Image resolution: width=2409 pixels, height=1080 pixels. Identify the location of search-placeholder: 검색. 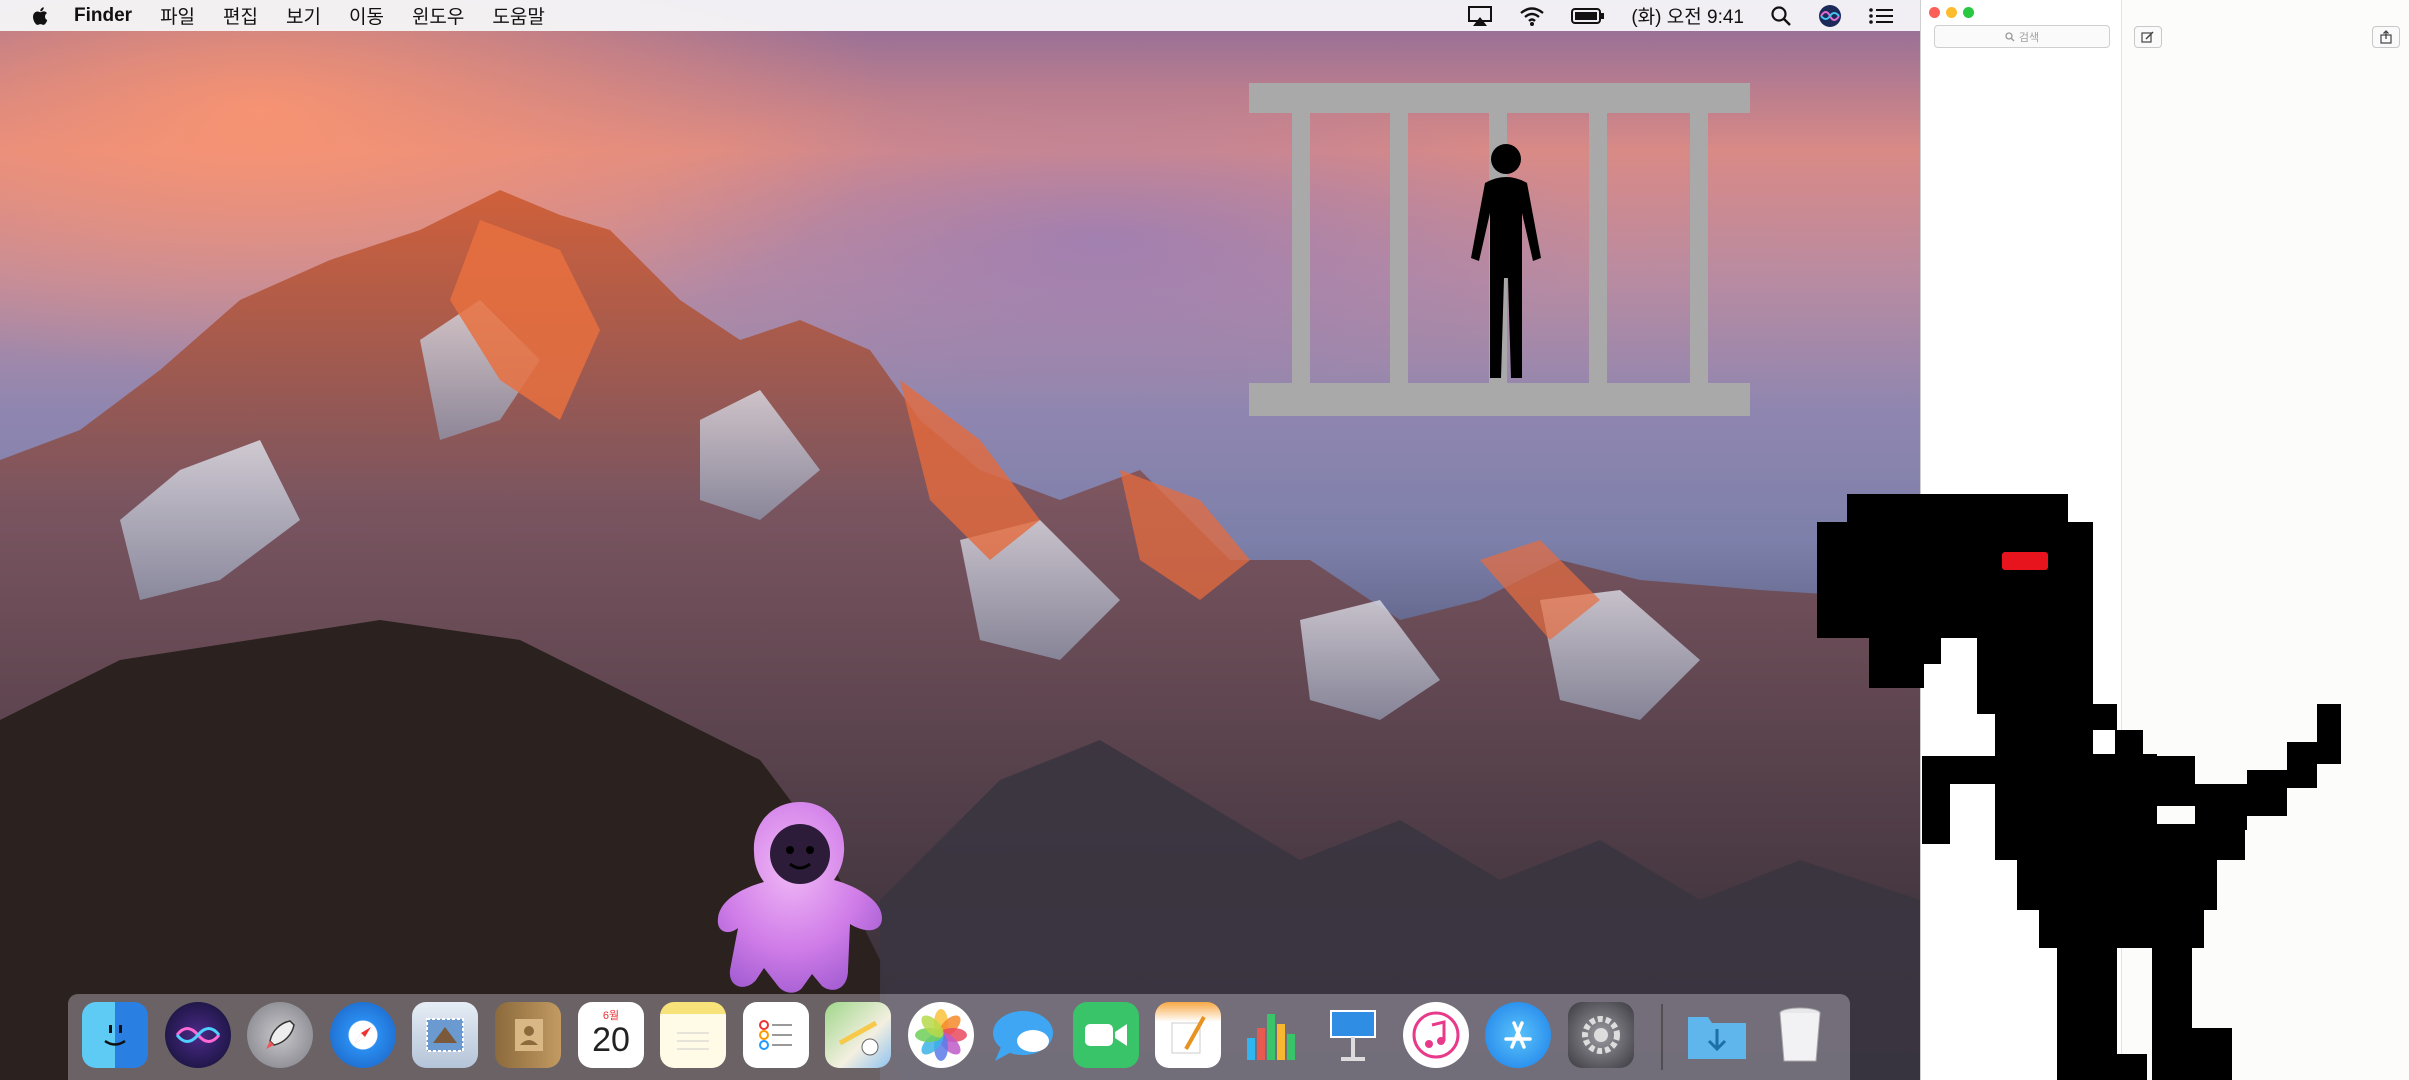
(2029, 37).